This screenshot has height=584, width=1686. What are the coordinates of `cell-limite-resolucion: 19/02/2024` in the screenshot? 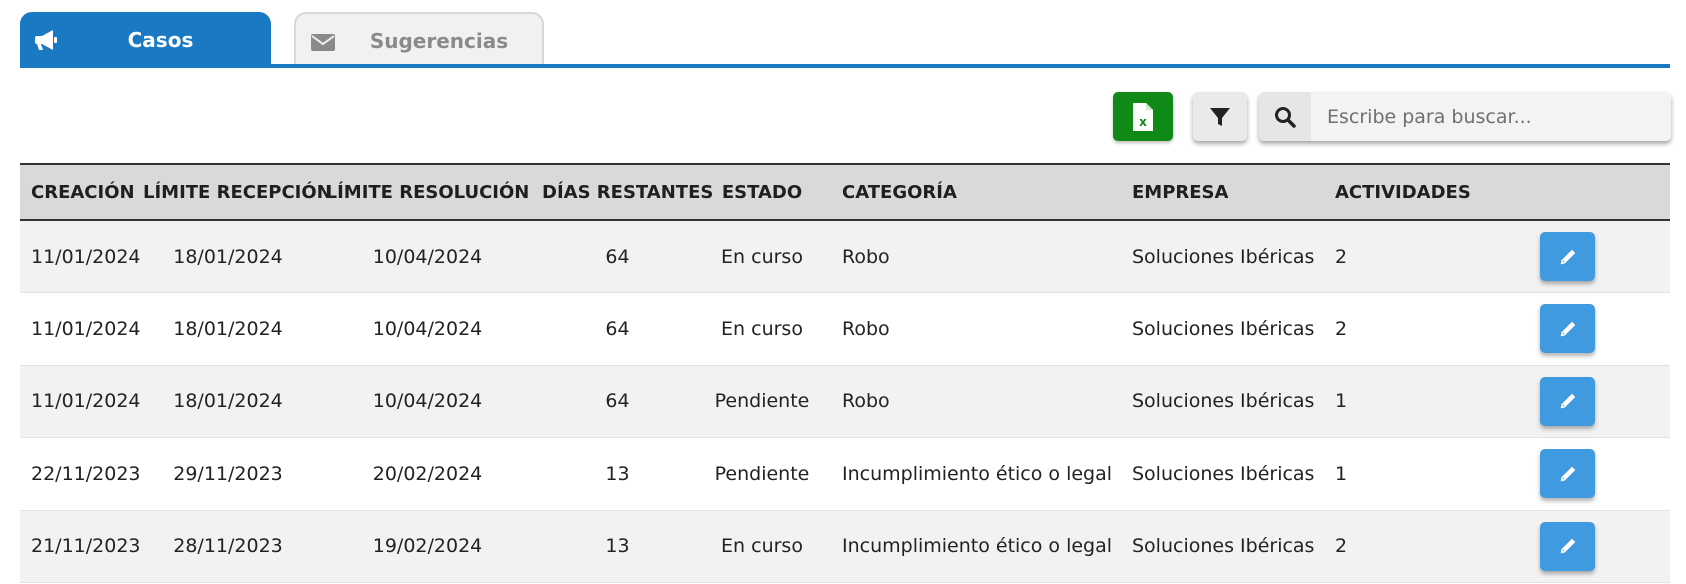 It's located at (427, 546).